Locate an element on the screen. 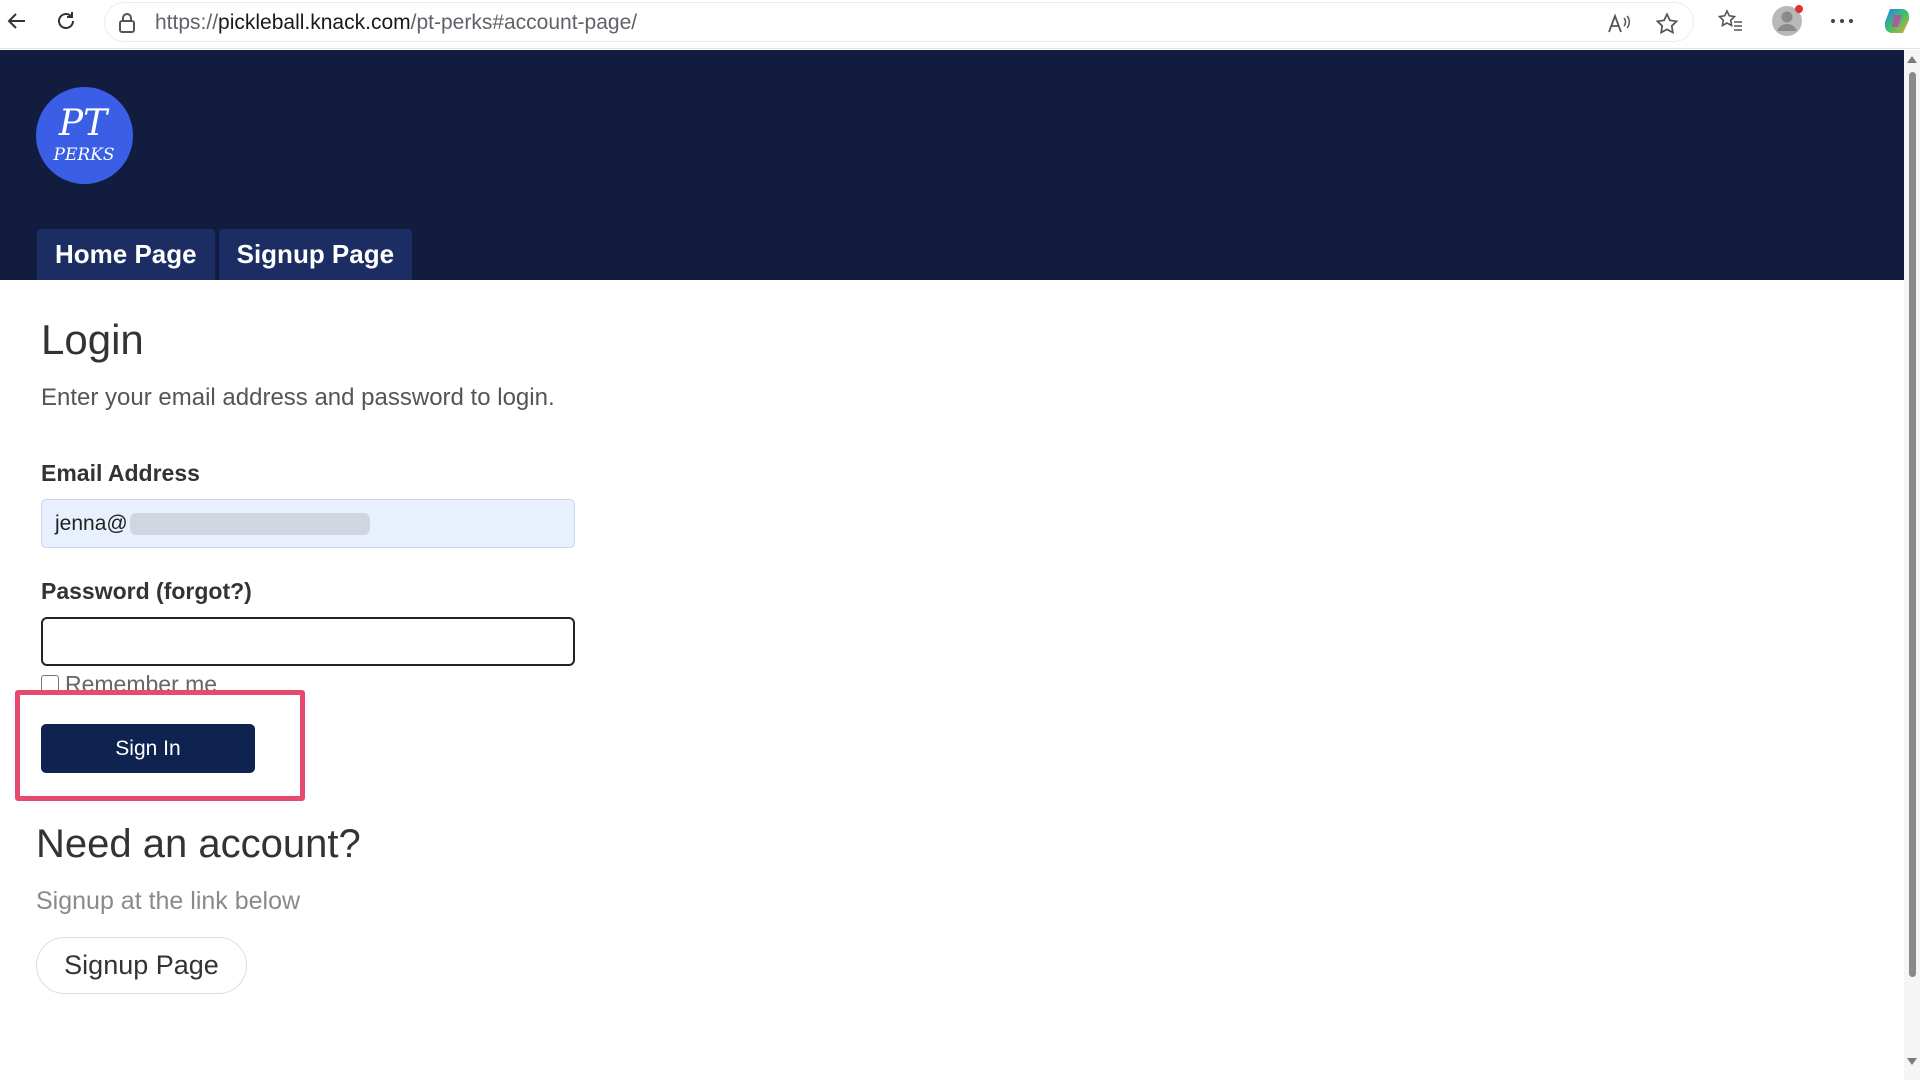 This screenshot has width=1920, height=1080. refresh-button is located at coordinates (66, 21).